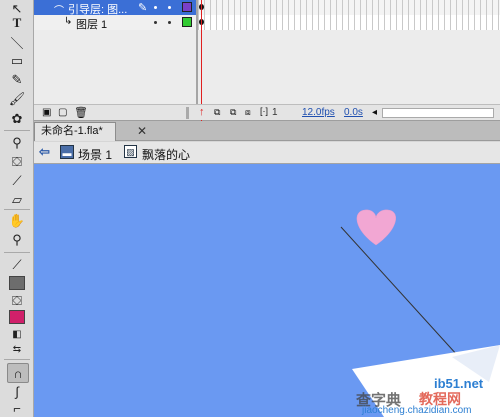 This screenshot has height=417, width=500. What do you see at coordinates (46, 112) in the screenshot?
I see `new-layer-icon: ▣` at bounding box center [46, 112].